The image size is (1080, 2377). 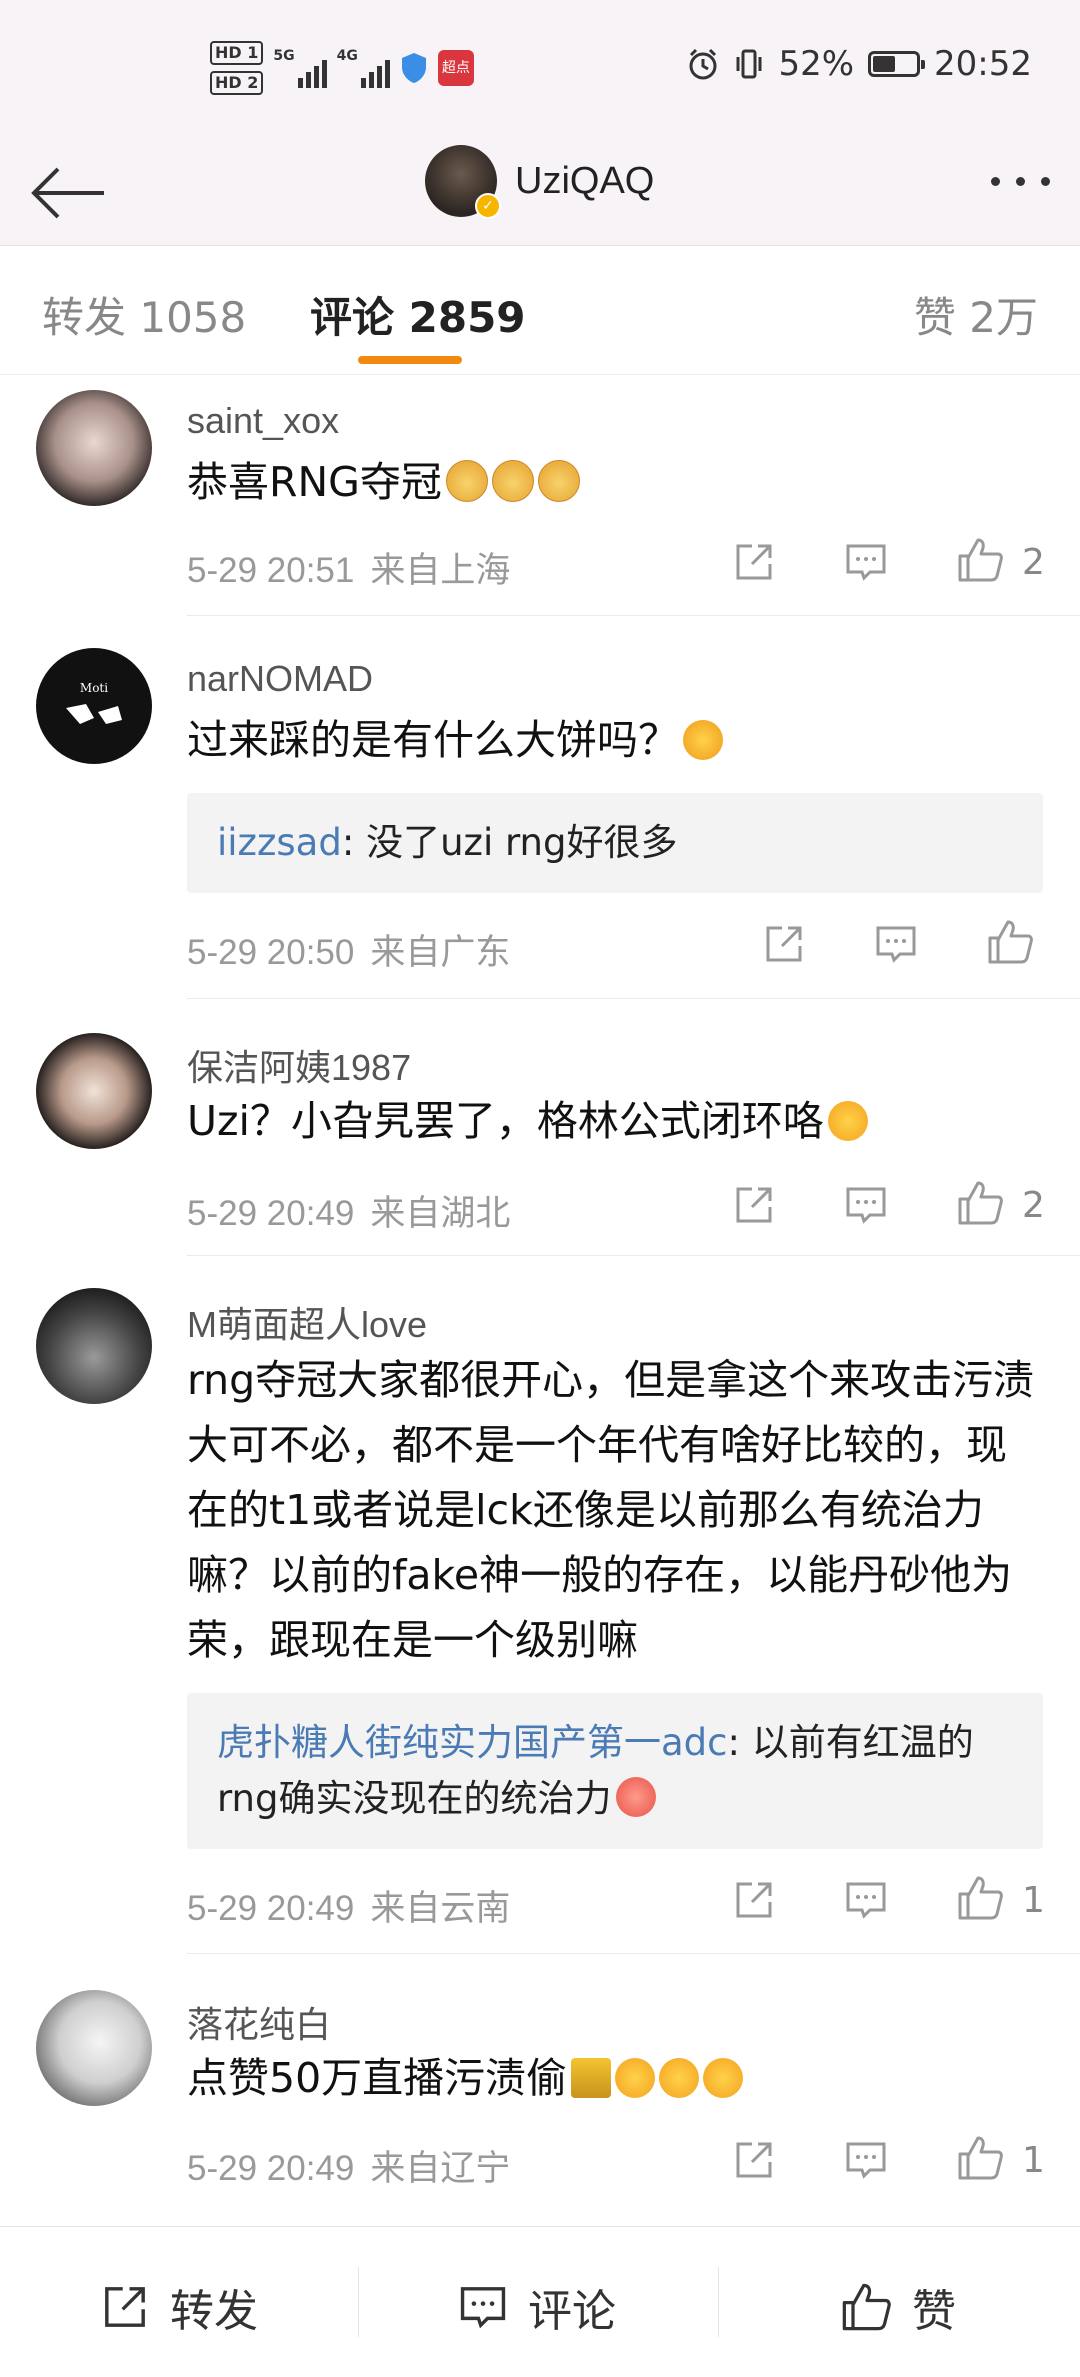 I want to click on comment-location: 来自辽宁, so click(x=440, y=2169).